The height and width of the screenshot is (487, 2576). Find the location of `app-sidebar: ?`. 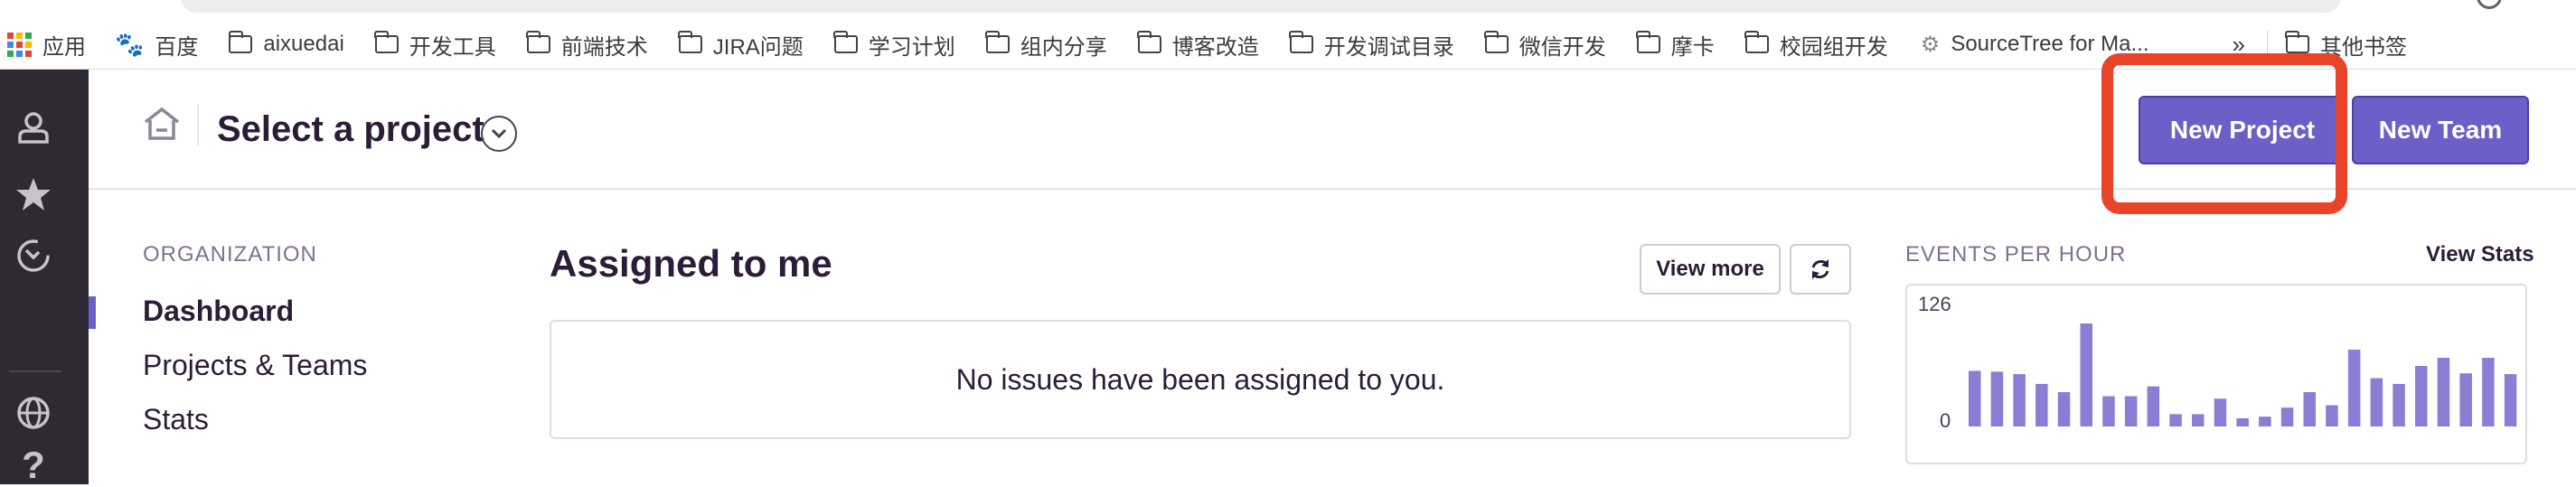

app-sidebar: ? is located at coordinates (45, 278).